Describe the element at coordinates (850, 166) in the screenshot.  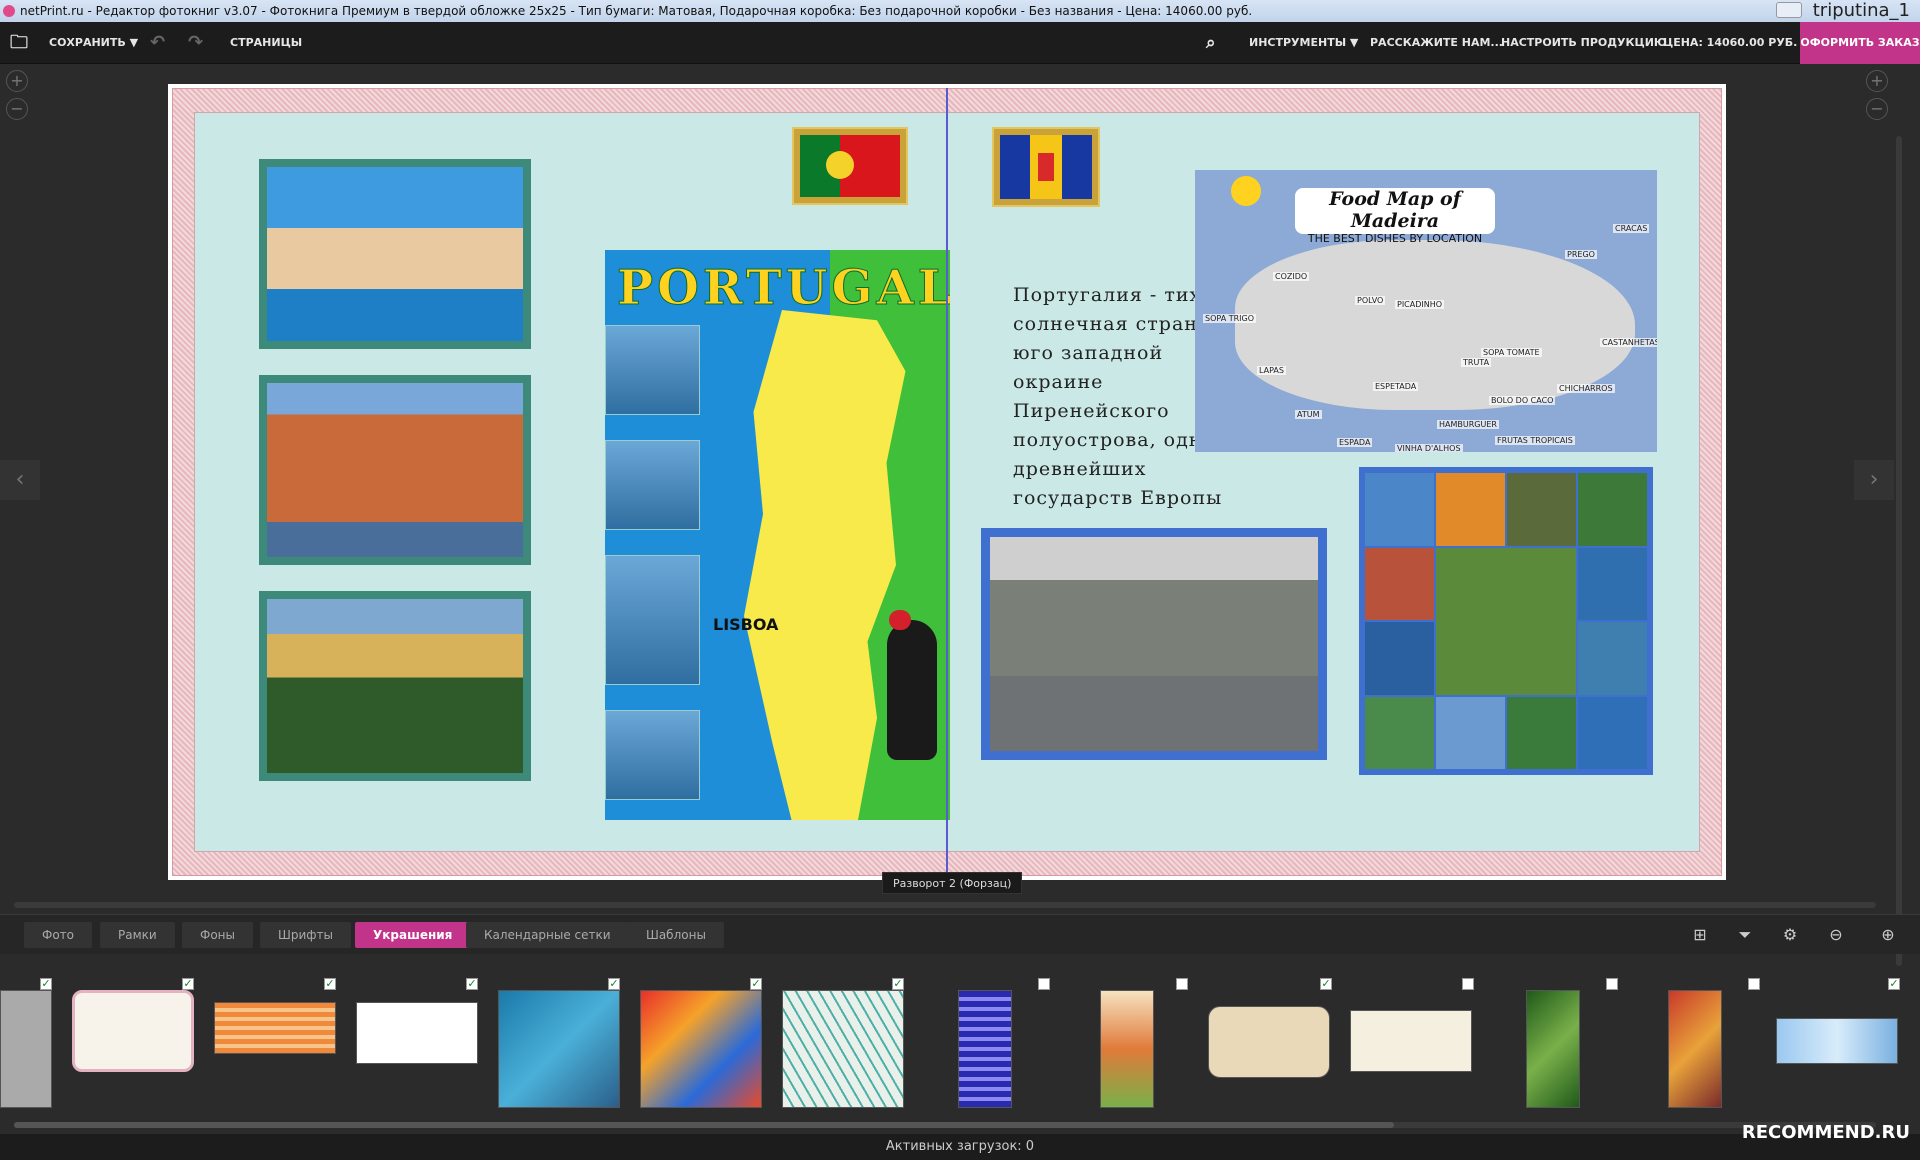
I see `flag-portugal` at that location.